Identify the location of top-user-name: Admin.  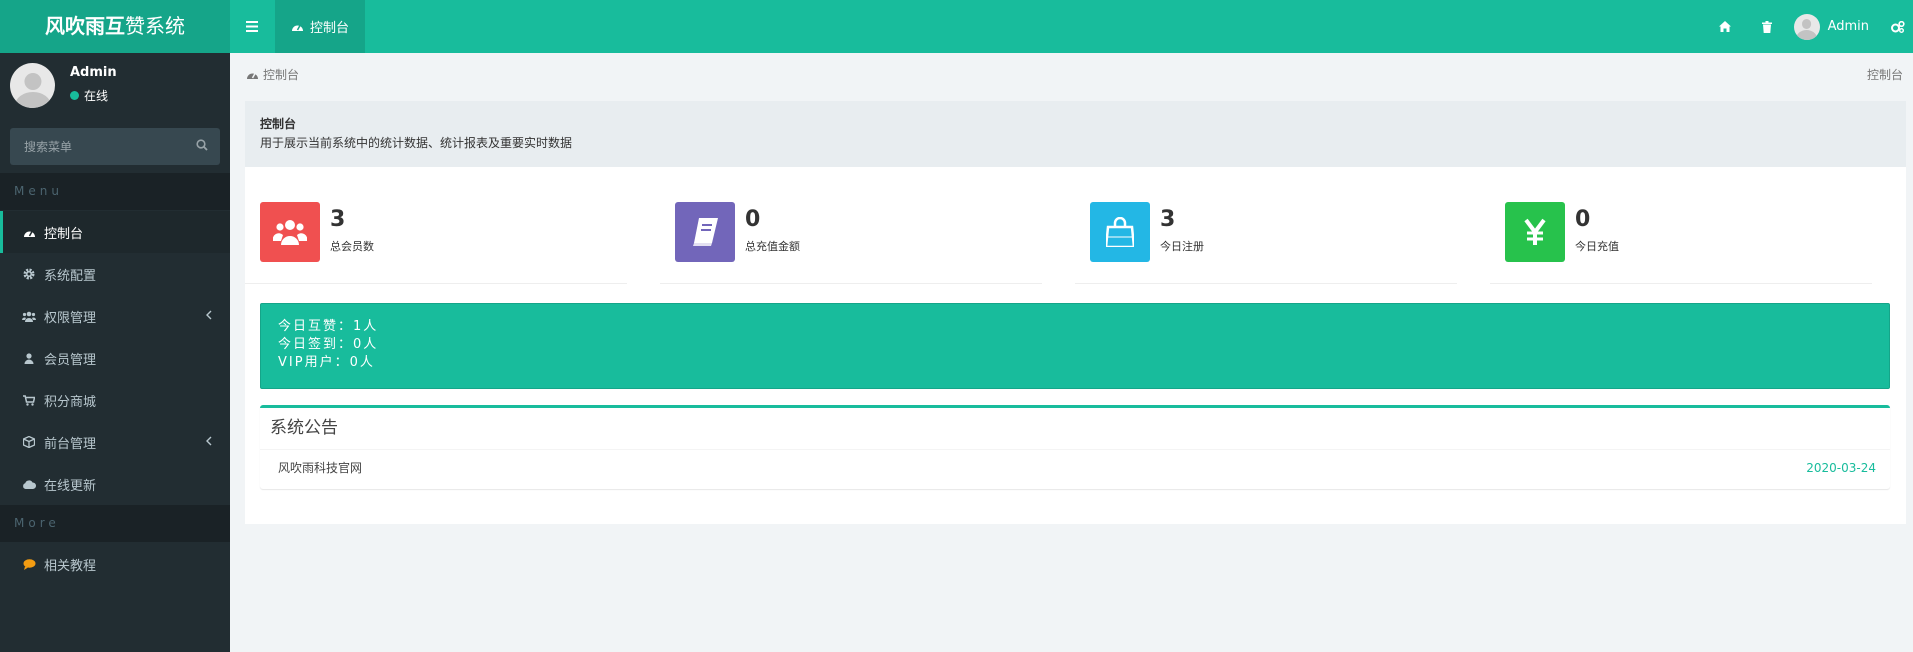
(1848, 26).